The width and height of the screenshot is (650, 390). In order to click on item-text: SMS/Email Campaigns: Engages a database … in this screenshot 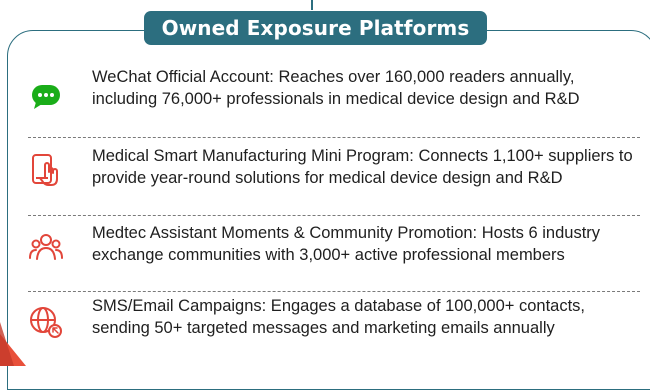, I will do `click(339, 317)`.